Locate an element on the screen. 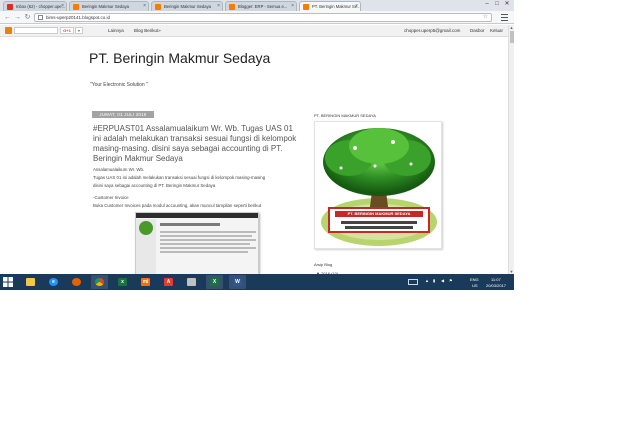  region-indicator: US is located at coordinates (475, 285).